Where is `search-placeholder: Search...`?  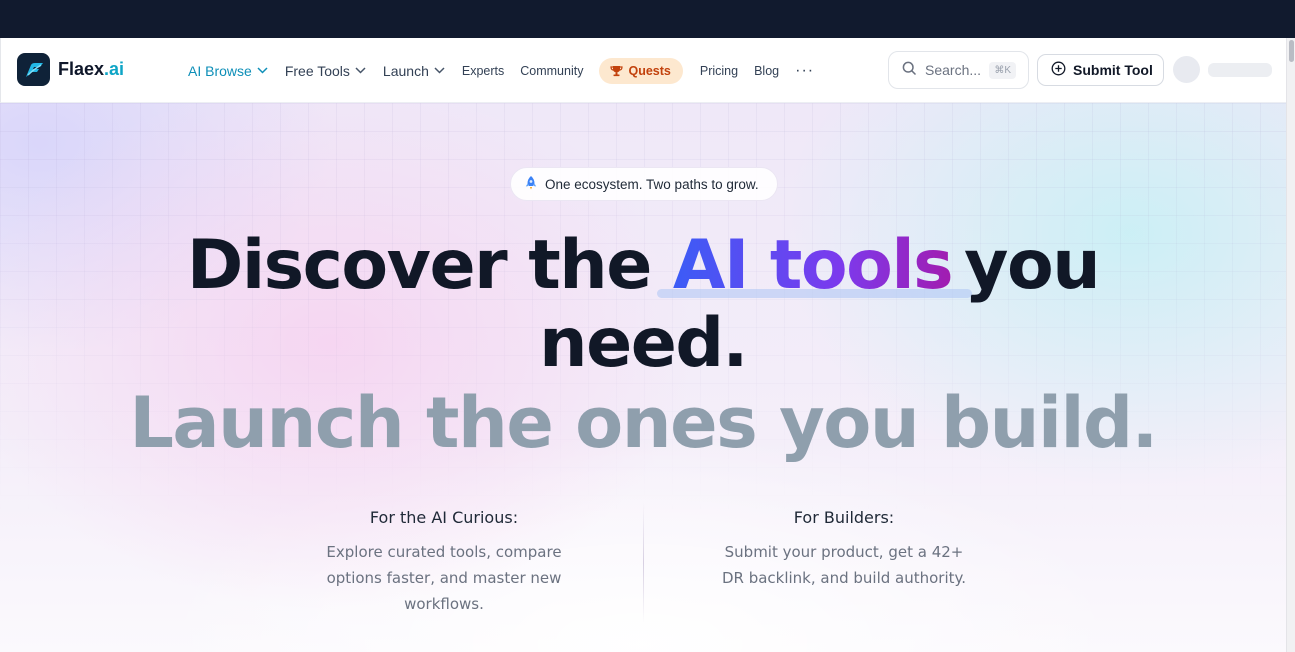
search-placeholder: Search... is located at coordinates (953, 70).